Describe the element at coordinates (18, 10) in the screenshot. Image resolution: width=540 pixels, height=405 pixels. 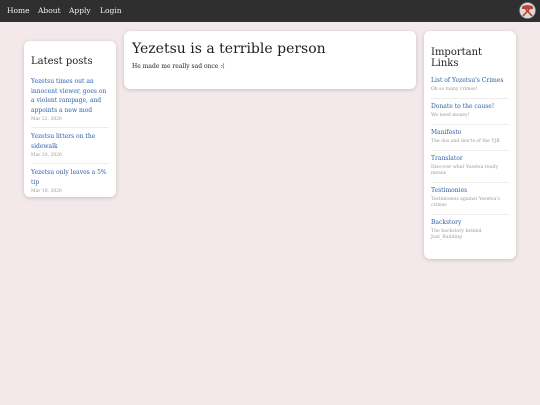
I see `nav-home-link: Home` at that location.